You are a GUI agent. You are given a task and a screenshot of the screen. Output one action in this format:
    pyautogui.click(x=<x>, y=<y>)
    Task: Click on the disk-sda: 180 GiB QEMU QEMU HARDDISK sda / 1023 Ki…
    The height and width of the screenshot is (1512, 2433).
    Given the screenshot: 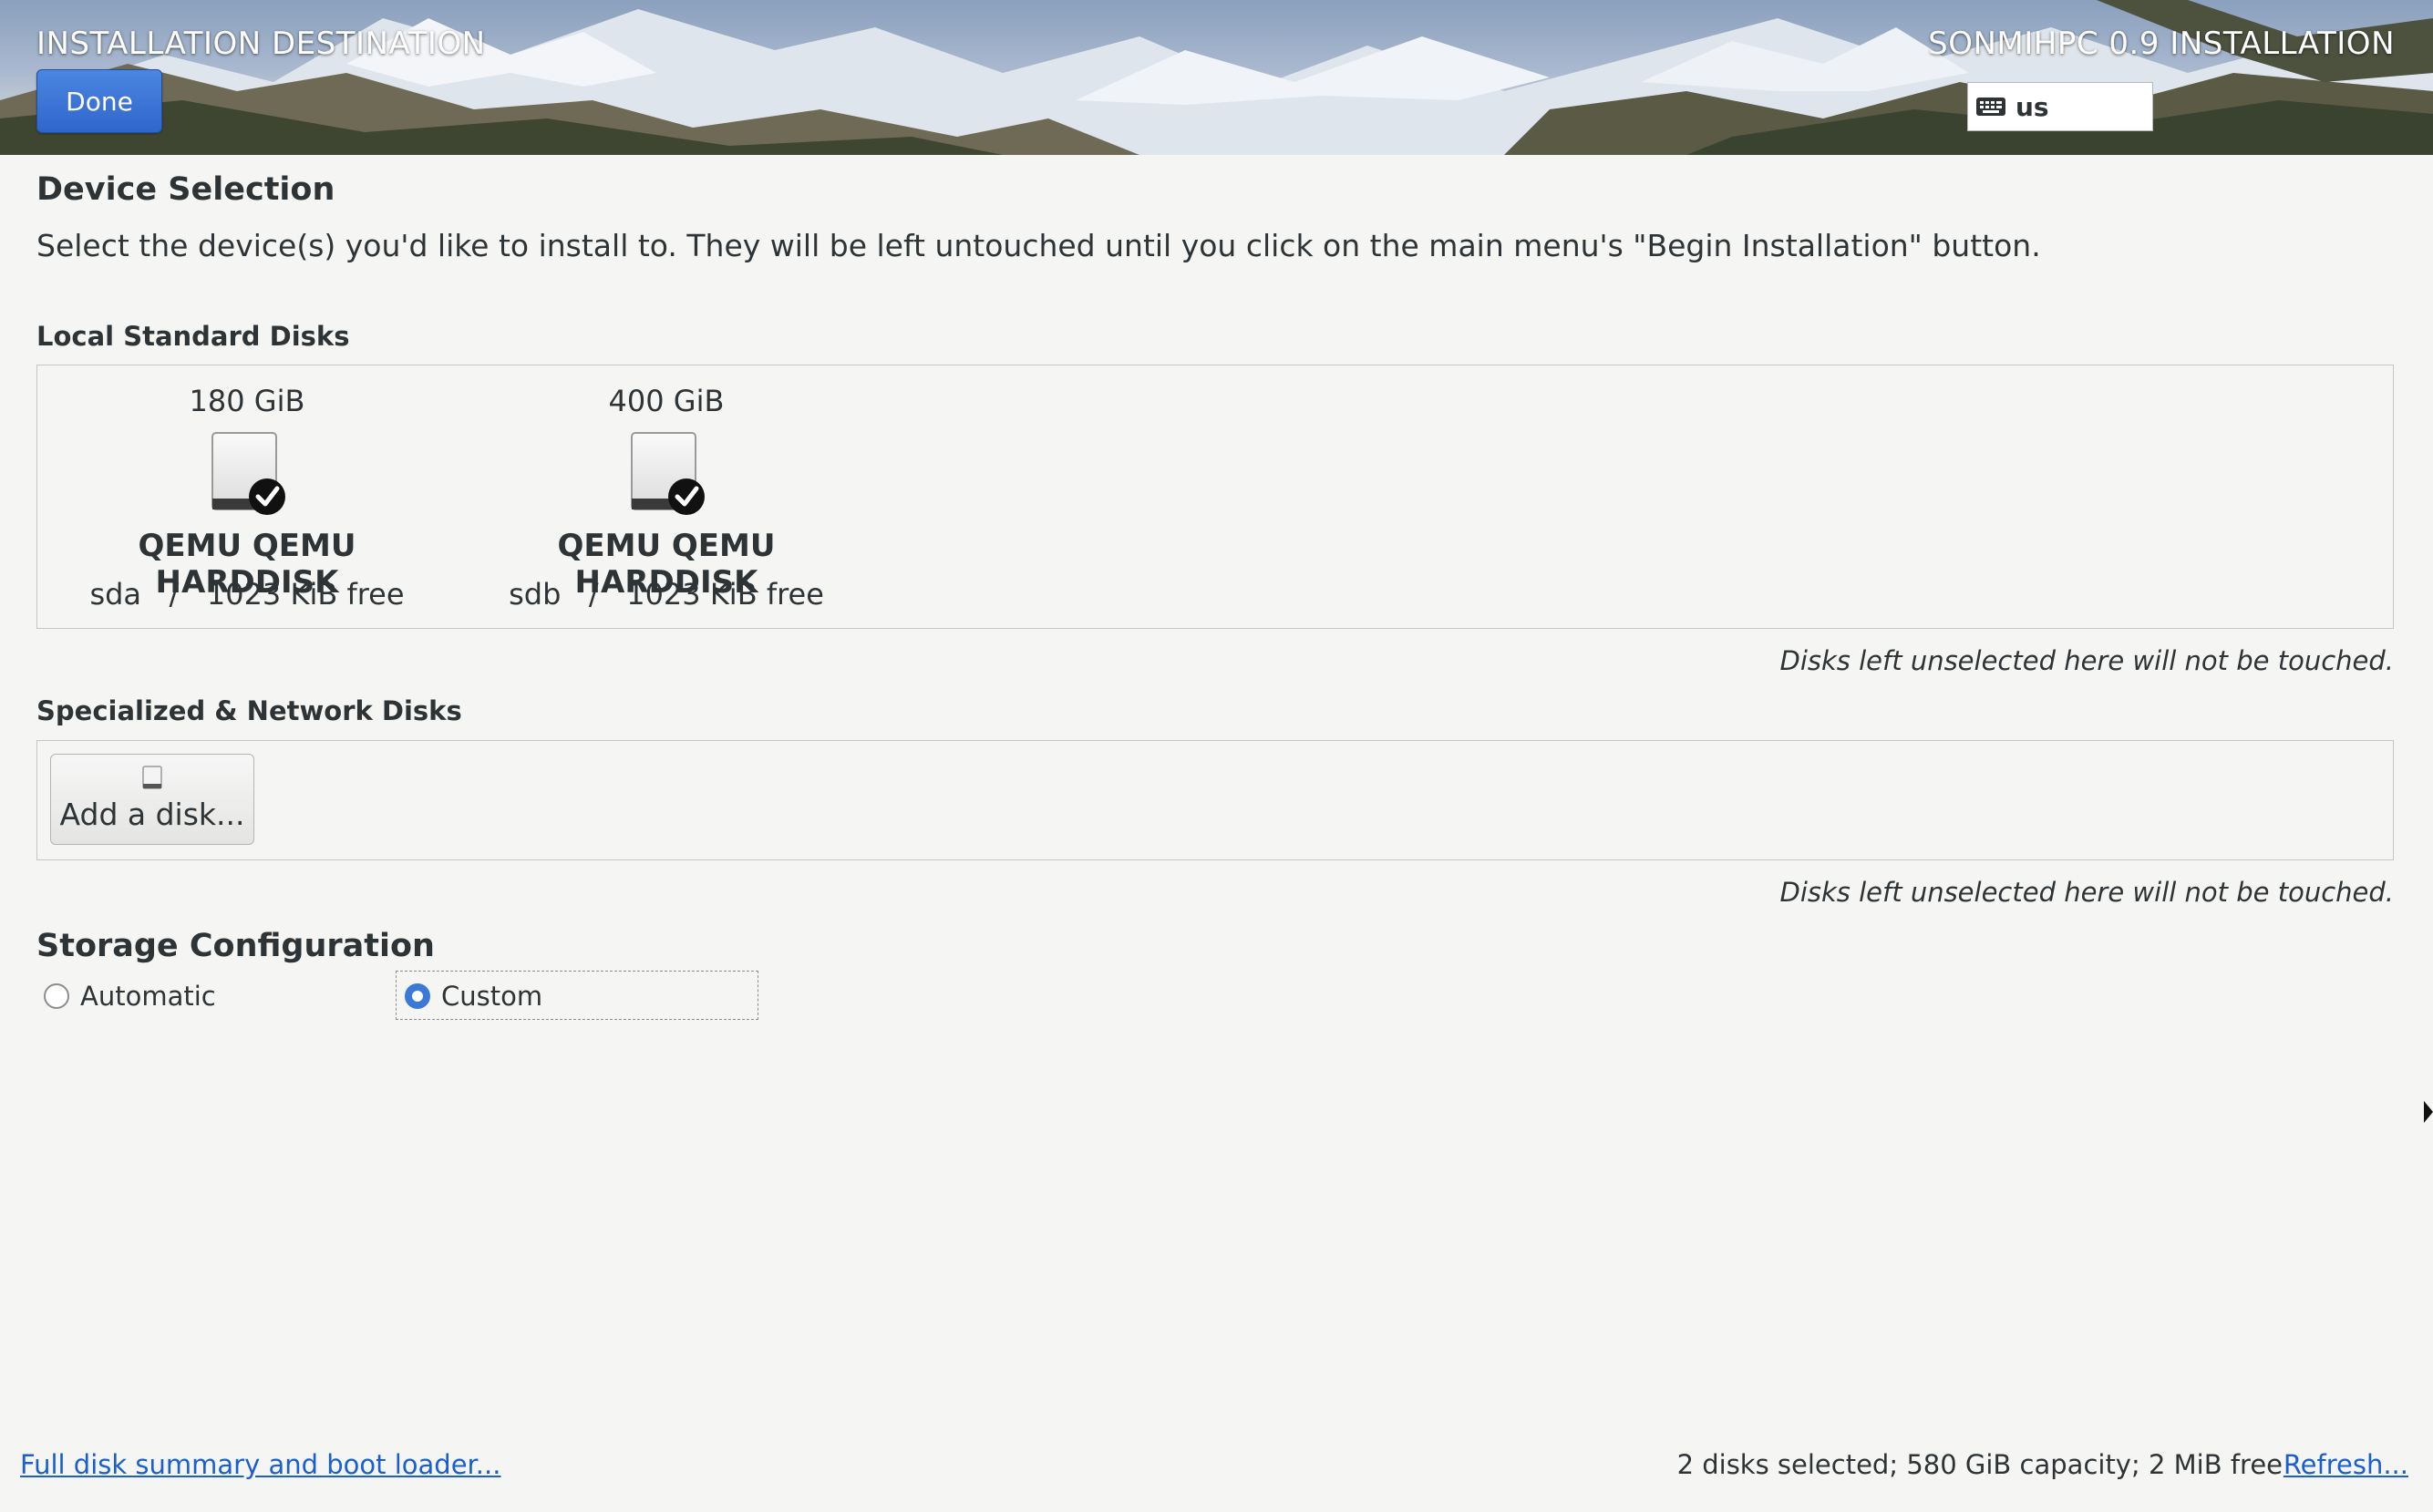 What is the action you would take?
    pyautogui.click(x=247, y=496)
    